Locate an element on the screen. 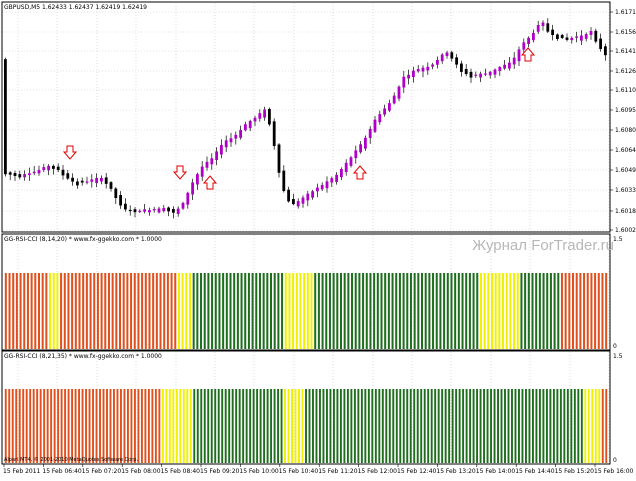 The image size is (636, 481). price-label: 1.60025 is located at coordinates (625, 230).